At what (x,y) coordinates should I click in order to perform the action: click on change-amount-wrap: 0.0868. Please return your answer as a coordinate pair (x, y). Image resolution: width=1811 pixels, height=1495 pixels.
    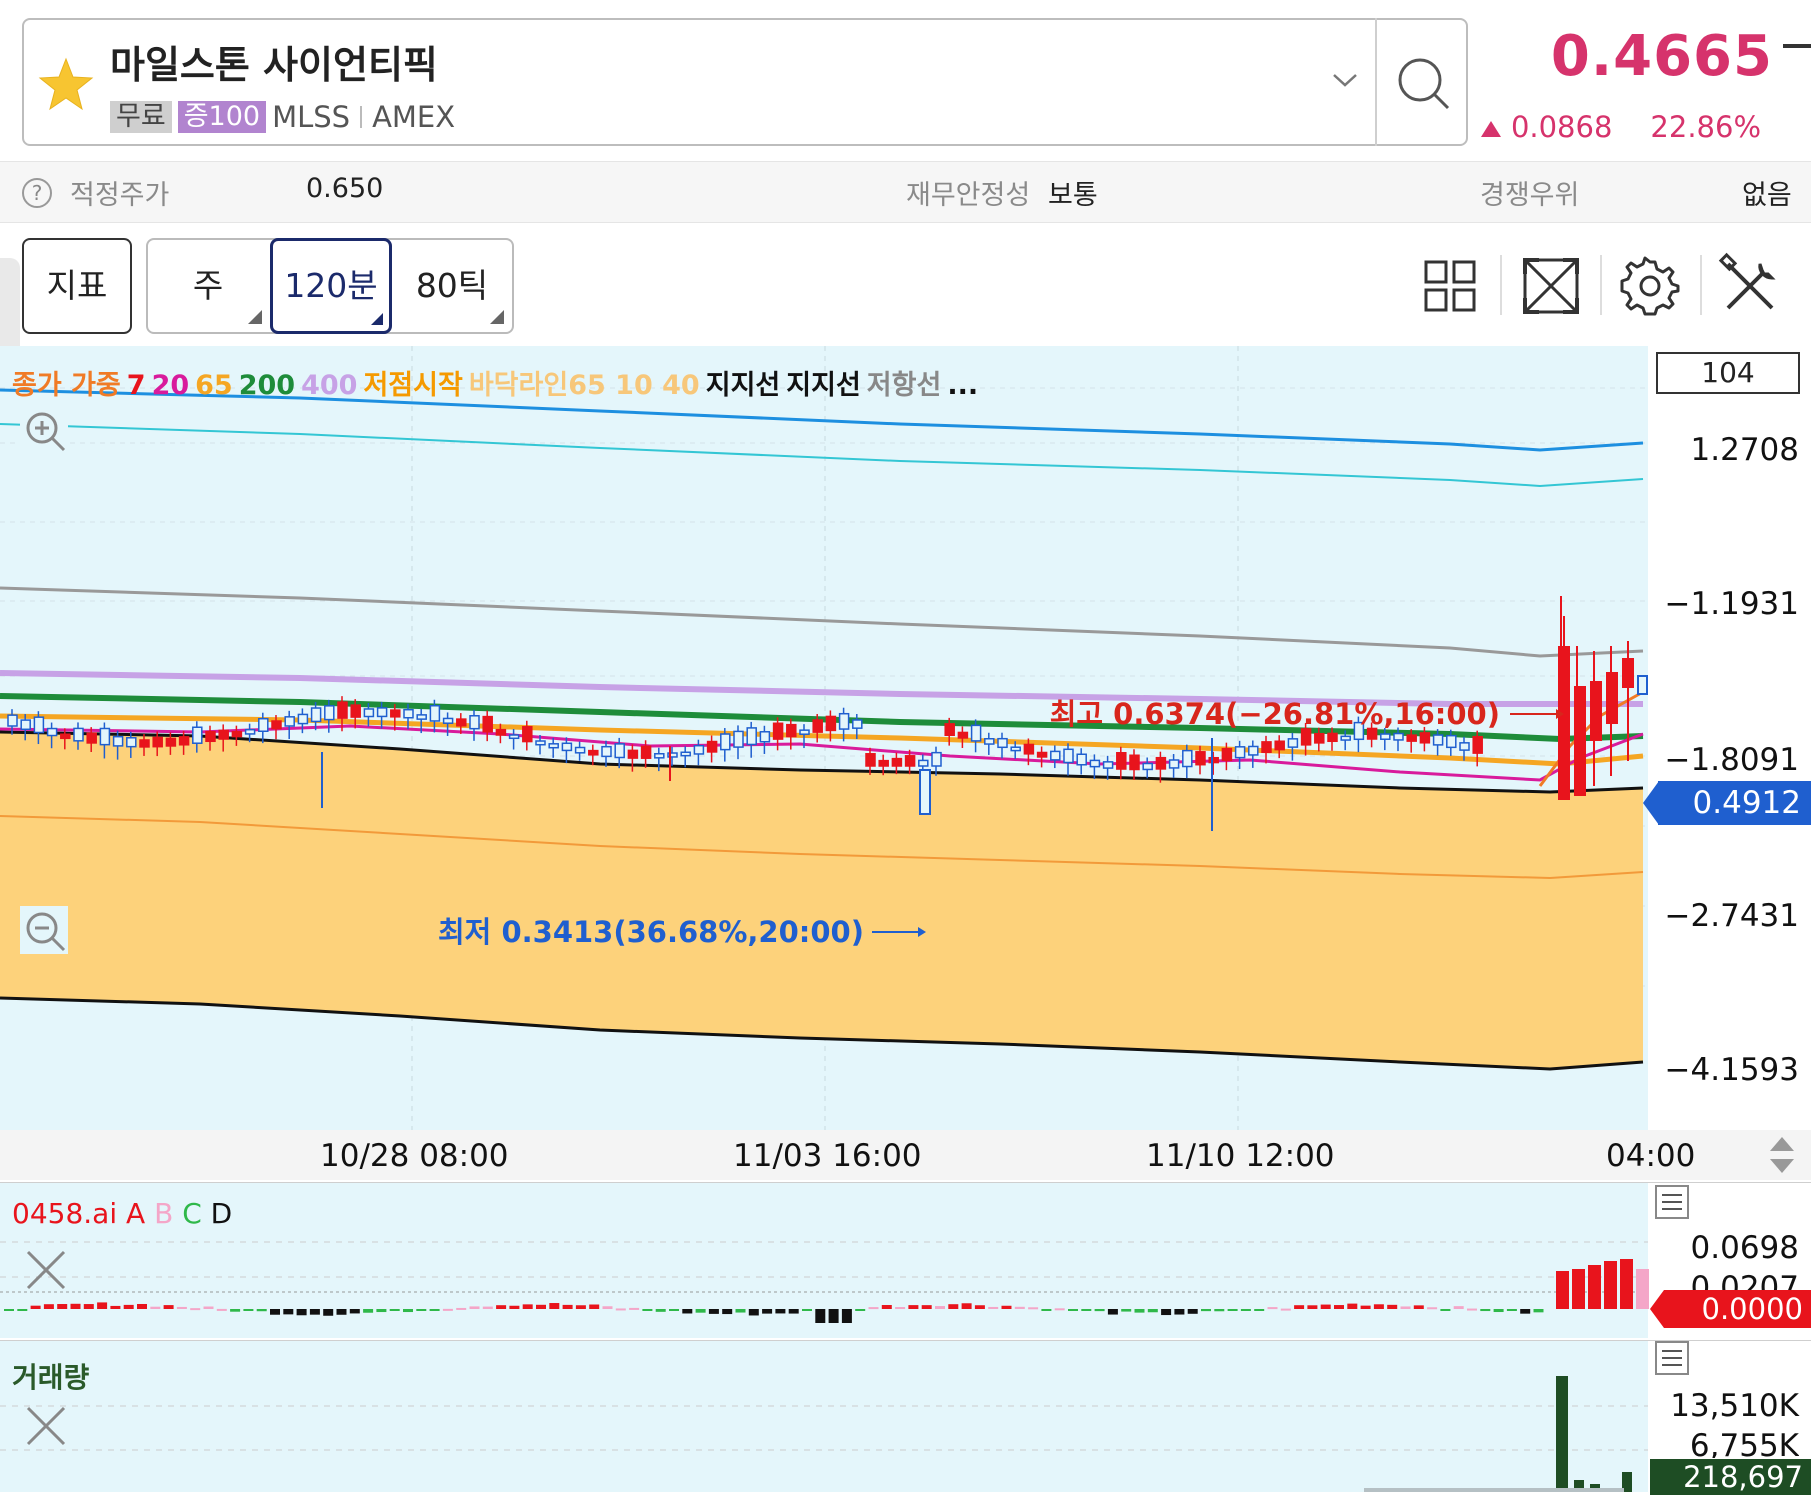
    Looking at the image, I should click on (1546, 127).